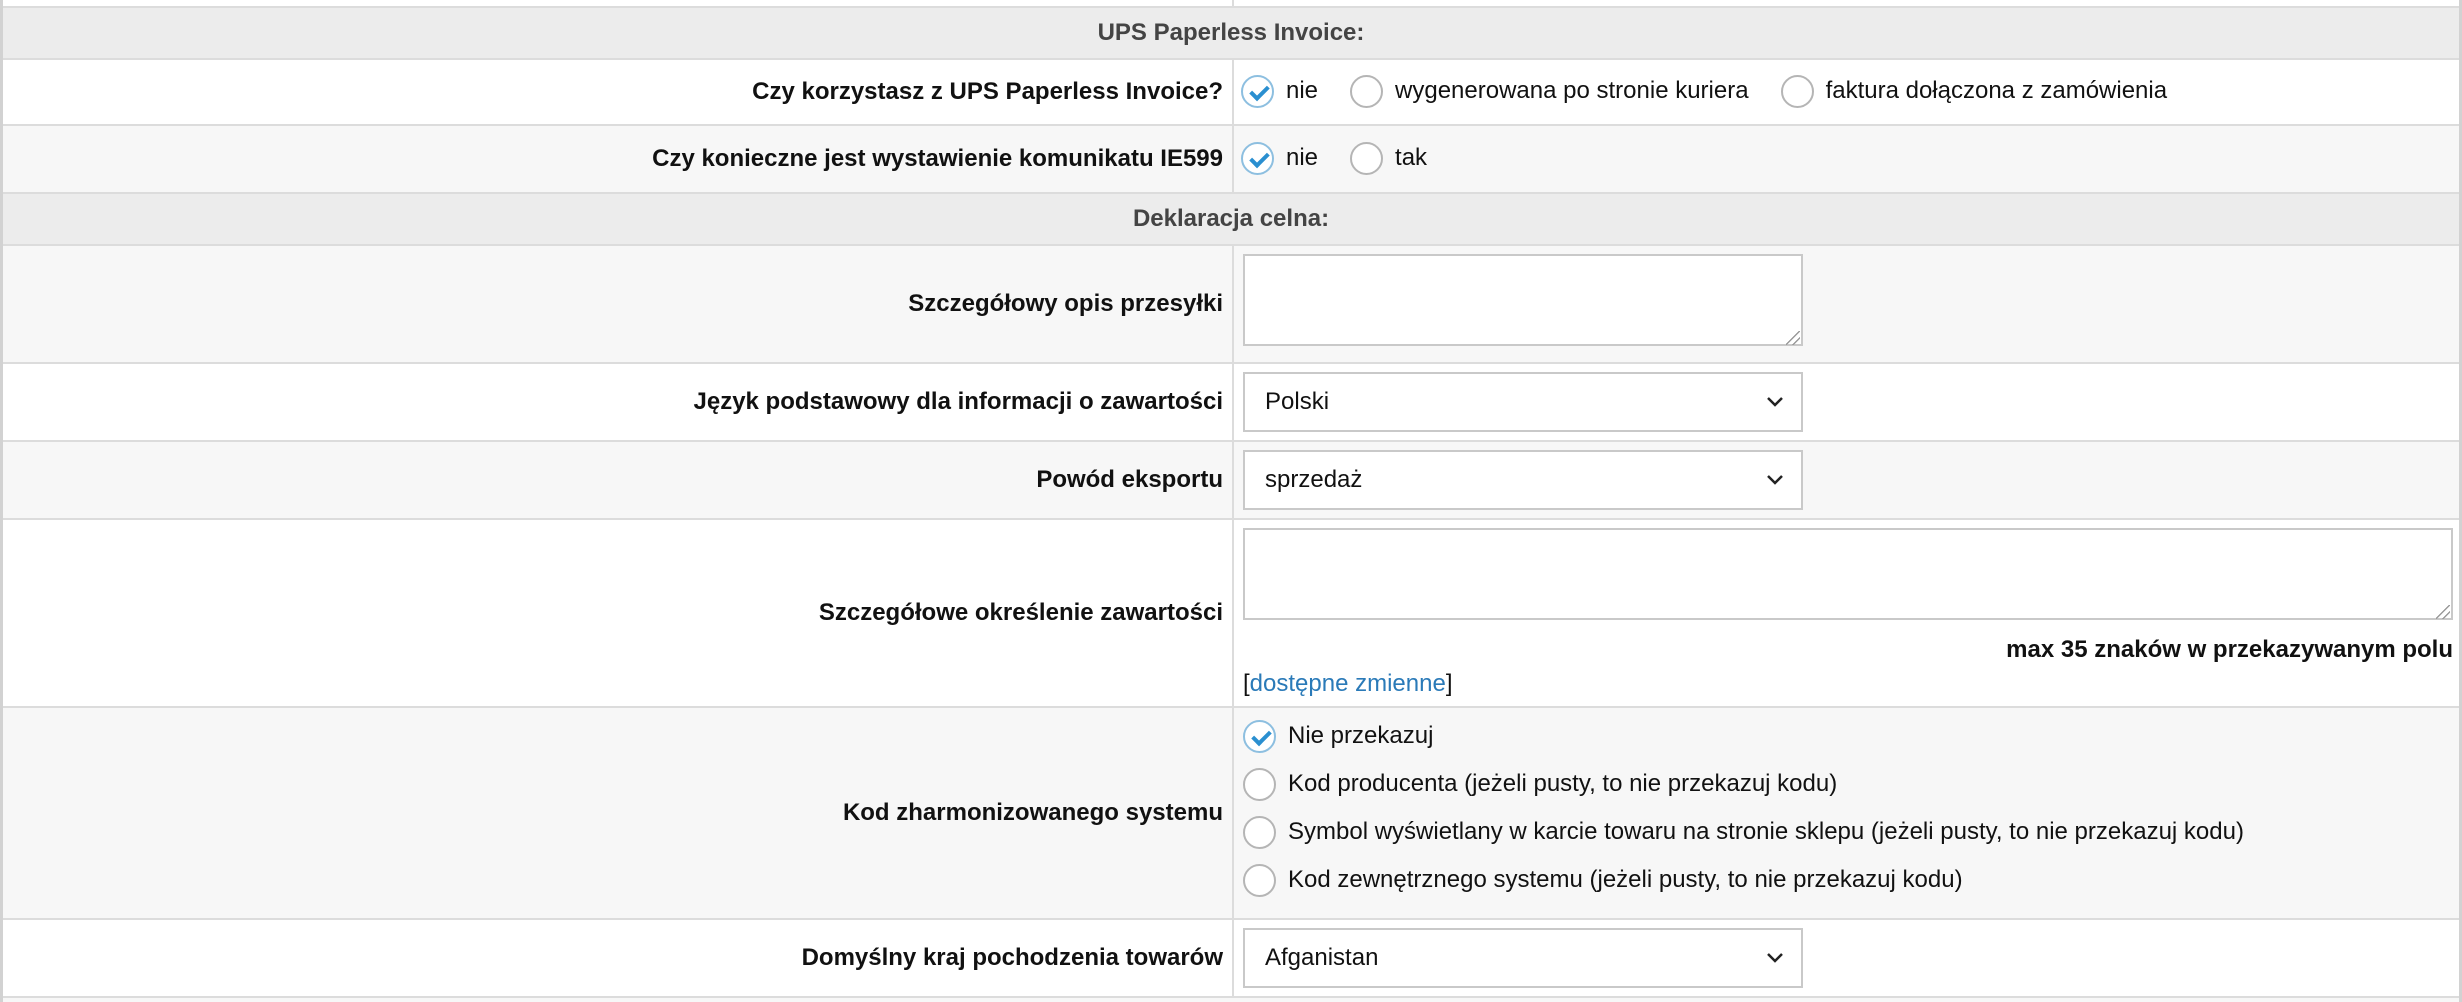 The height and width of the screenshot is (1002, 2462). What do you see at coordinates (1297, 401) in the screenshot?
I see `select-value: Polski` at bounding box center [1297, 401].